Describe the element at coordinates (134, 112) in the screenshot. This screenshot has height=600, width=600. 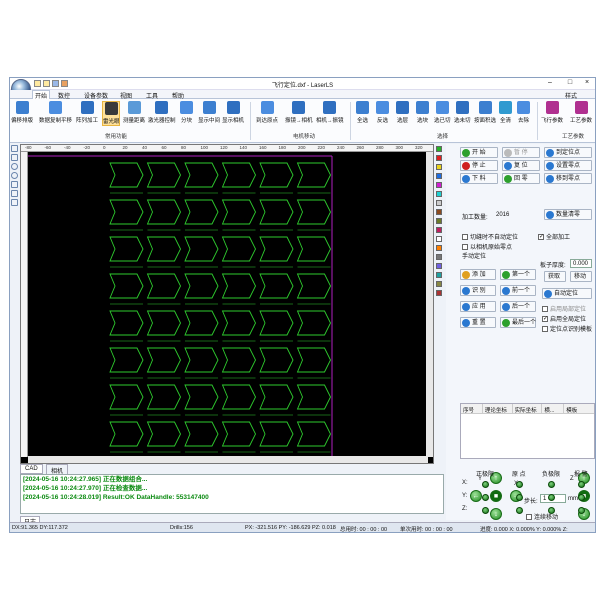
I see `measure-distance-button: 测量距离` at that location.